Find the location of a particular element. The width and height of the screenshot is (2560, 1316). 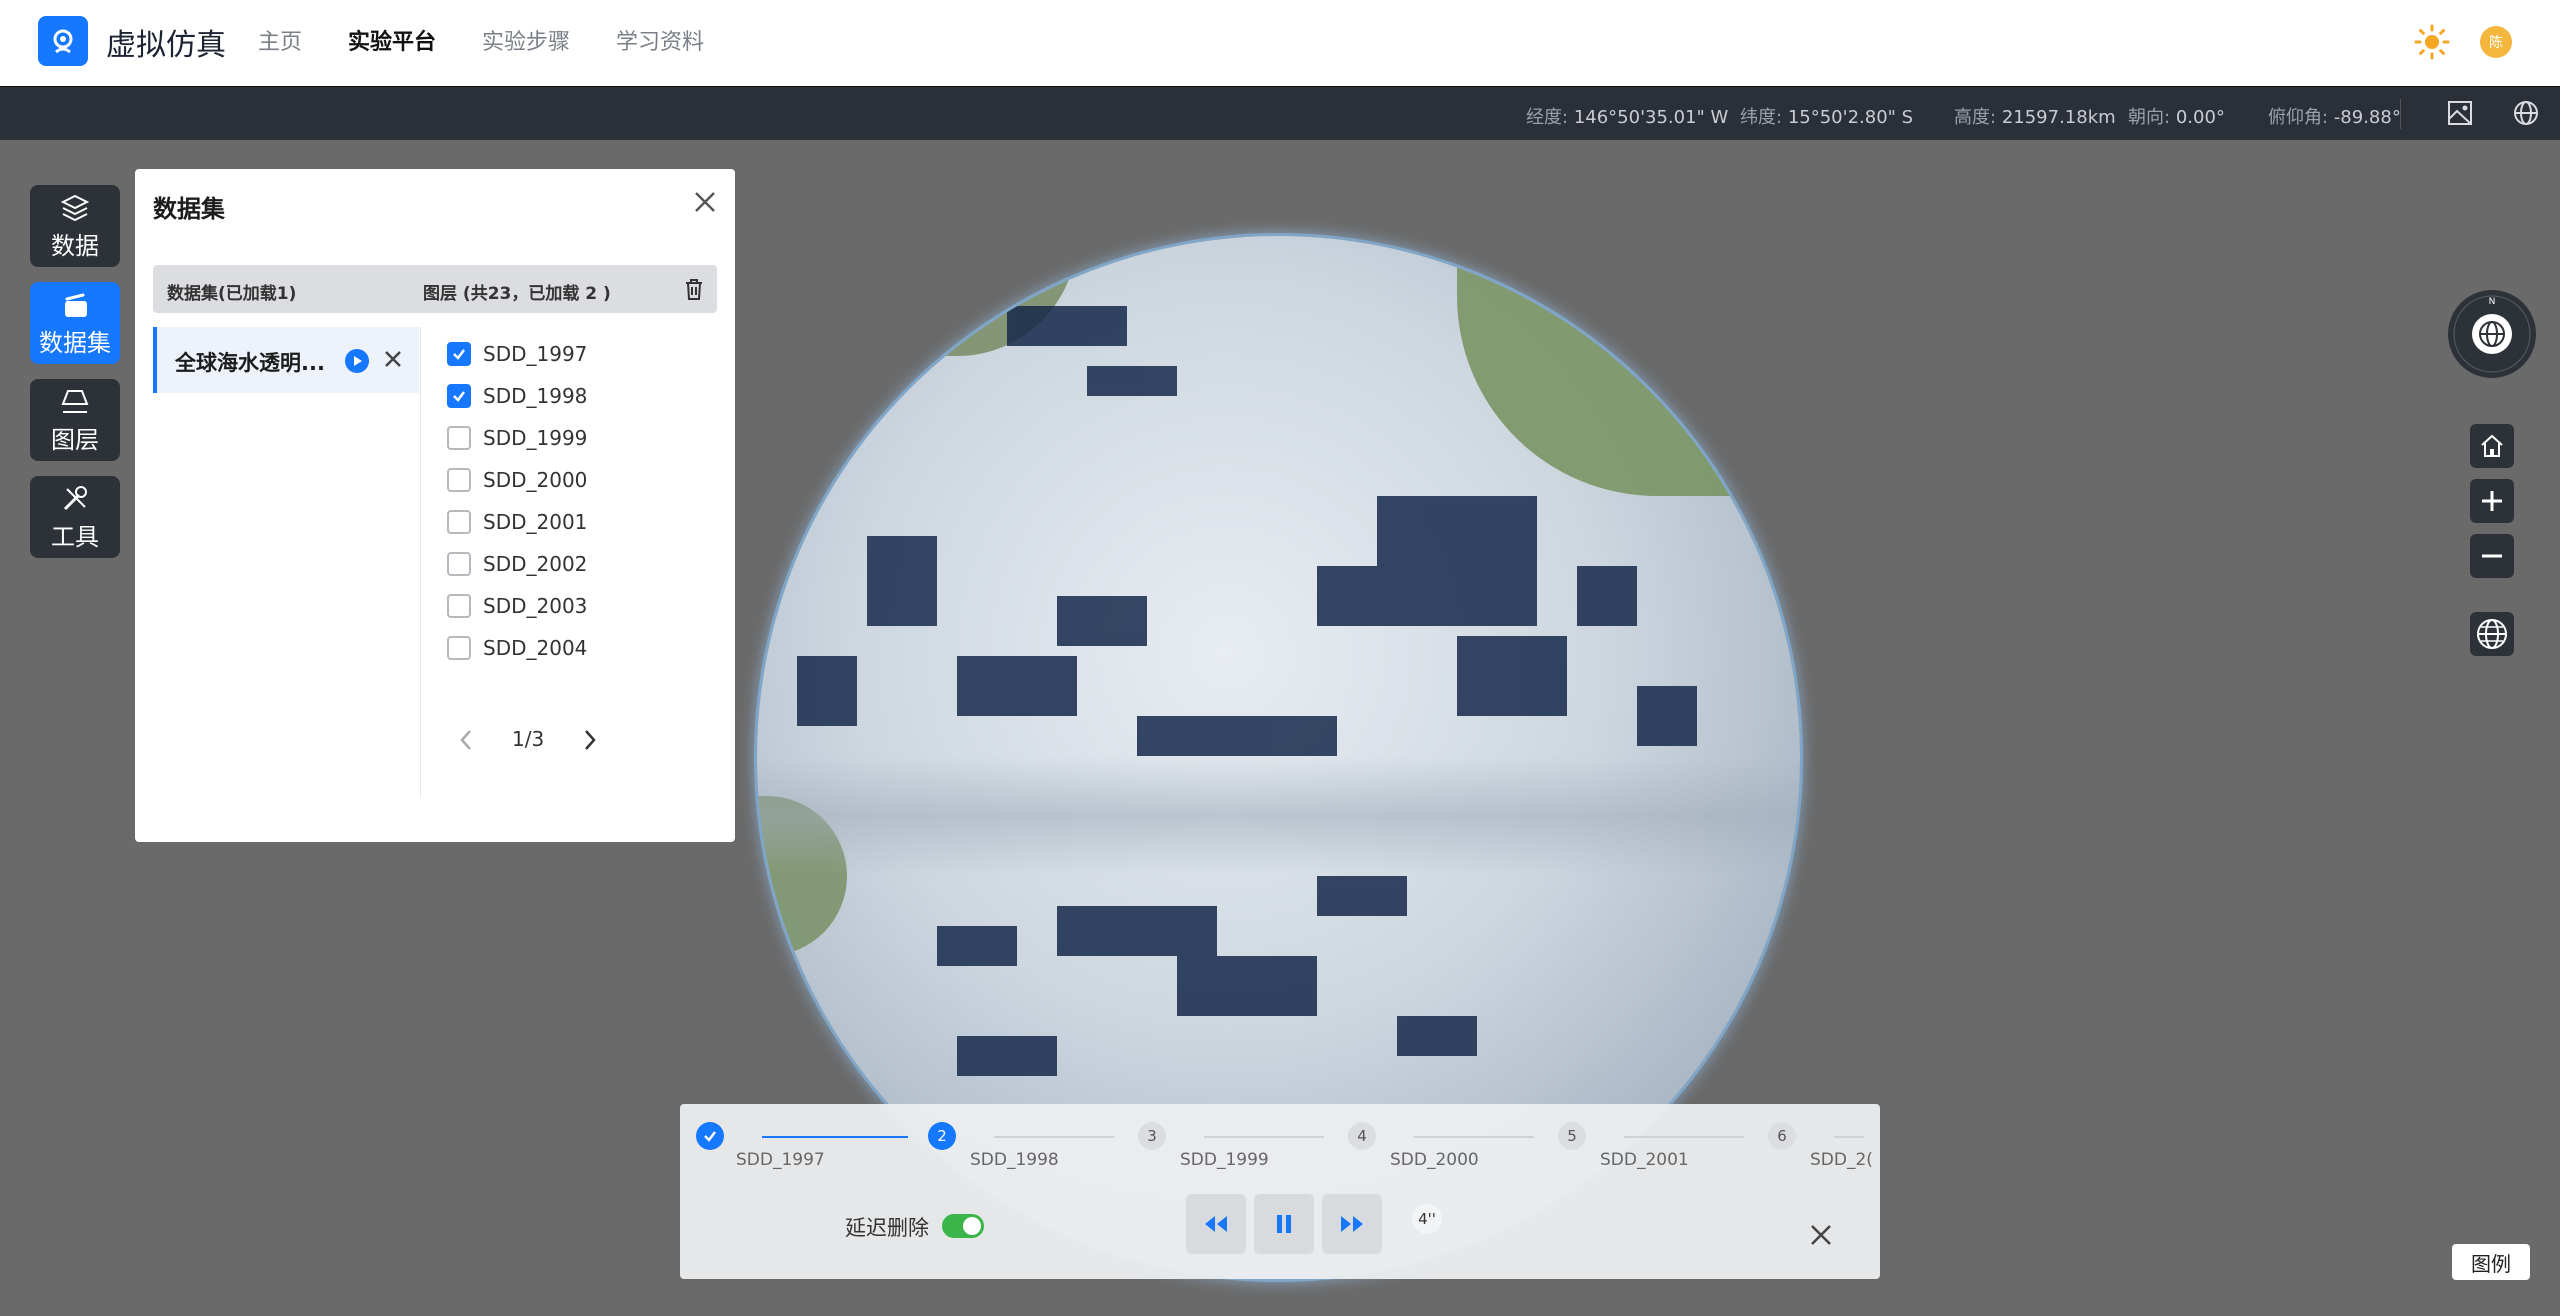

svg-text: N is located at coordinates (2492, 302).